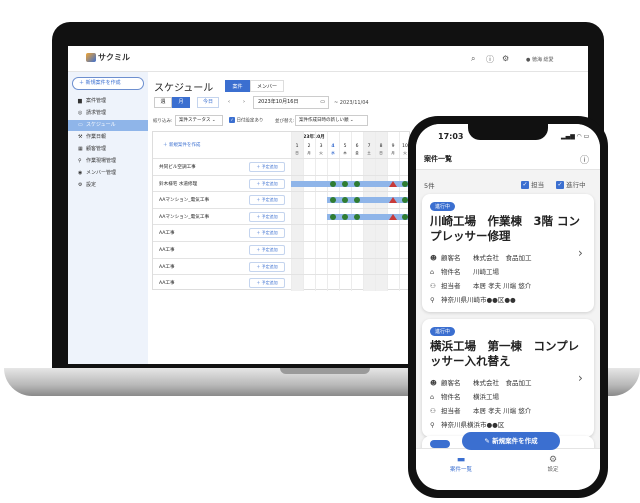 The width and height of the screenshot is (640, 503). I want to click on search-icon: ⌕, so click(473, 59).